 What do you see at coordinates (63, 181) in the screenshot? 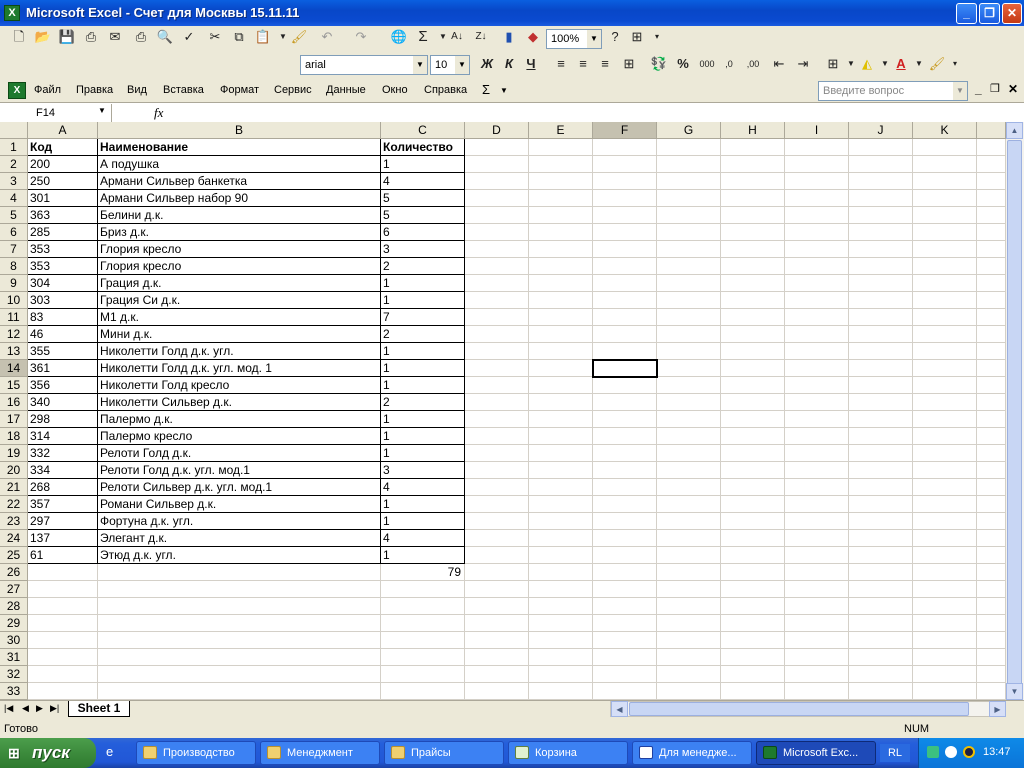
I see `table-cell-code: 250` at bounding box center [63, 181].